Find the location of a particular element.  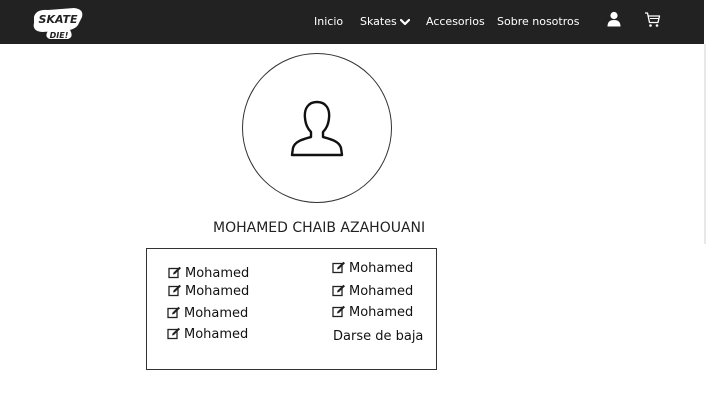

edit-field-left-3: Mohamed is located at coordinates (207, 314).